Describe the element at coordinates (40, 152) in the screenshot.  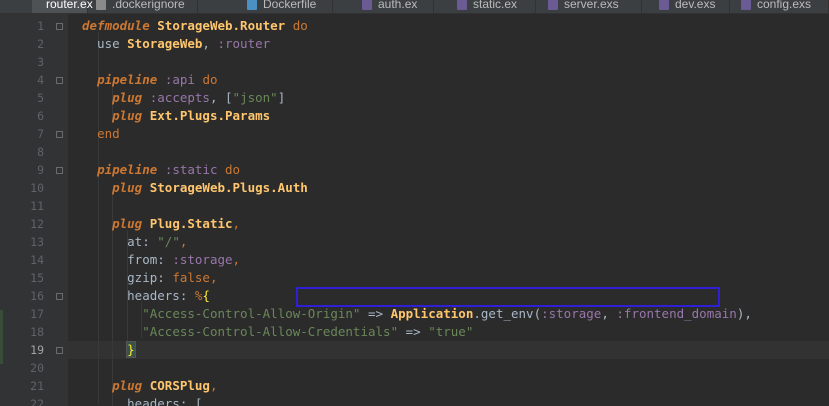
I see `line-number: 8` at that location.